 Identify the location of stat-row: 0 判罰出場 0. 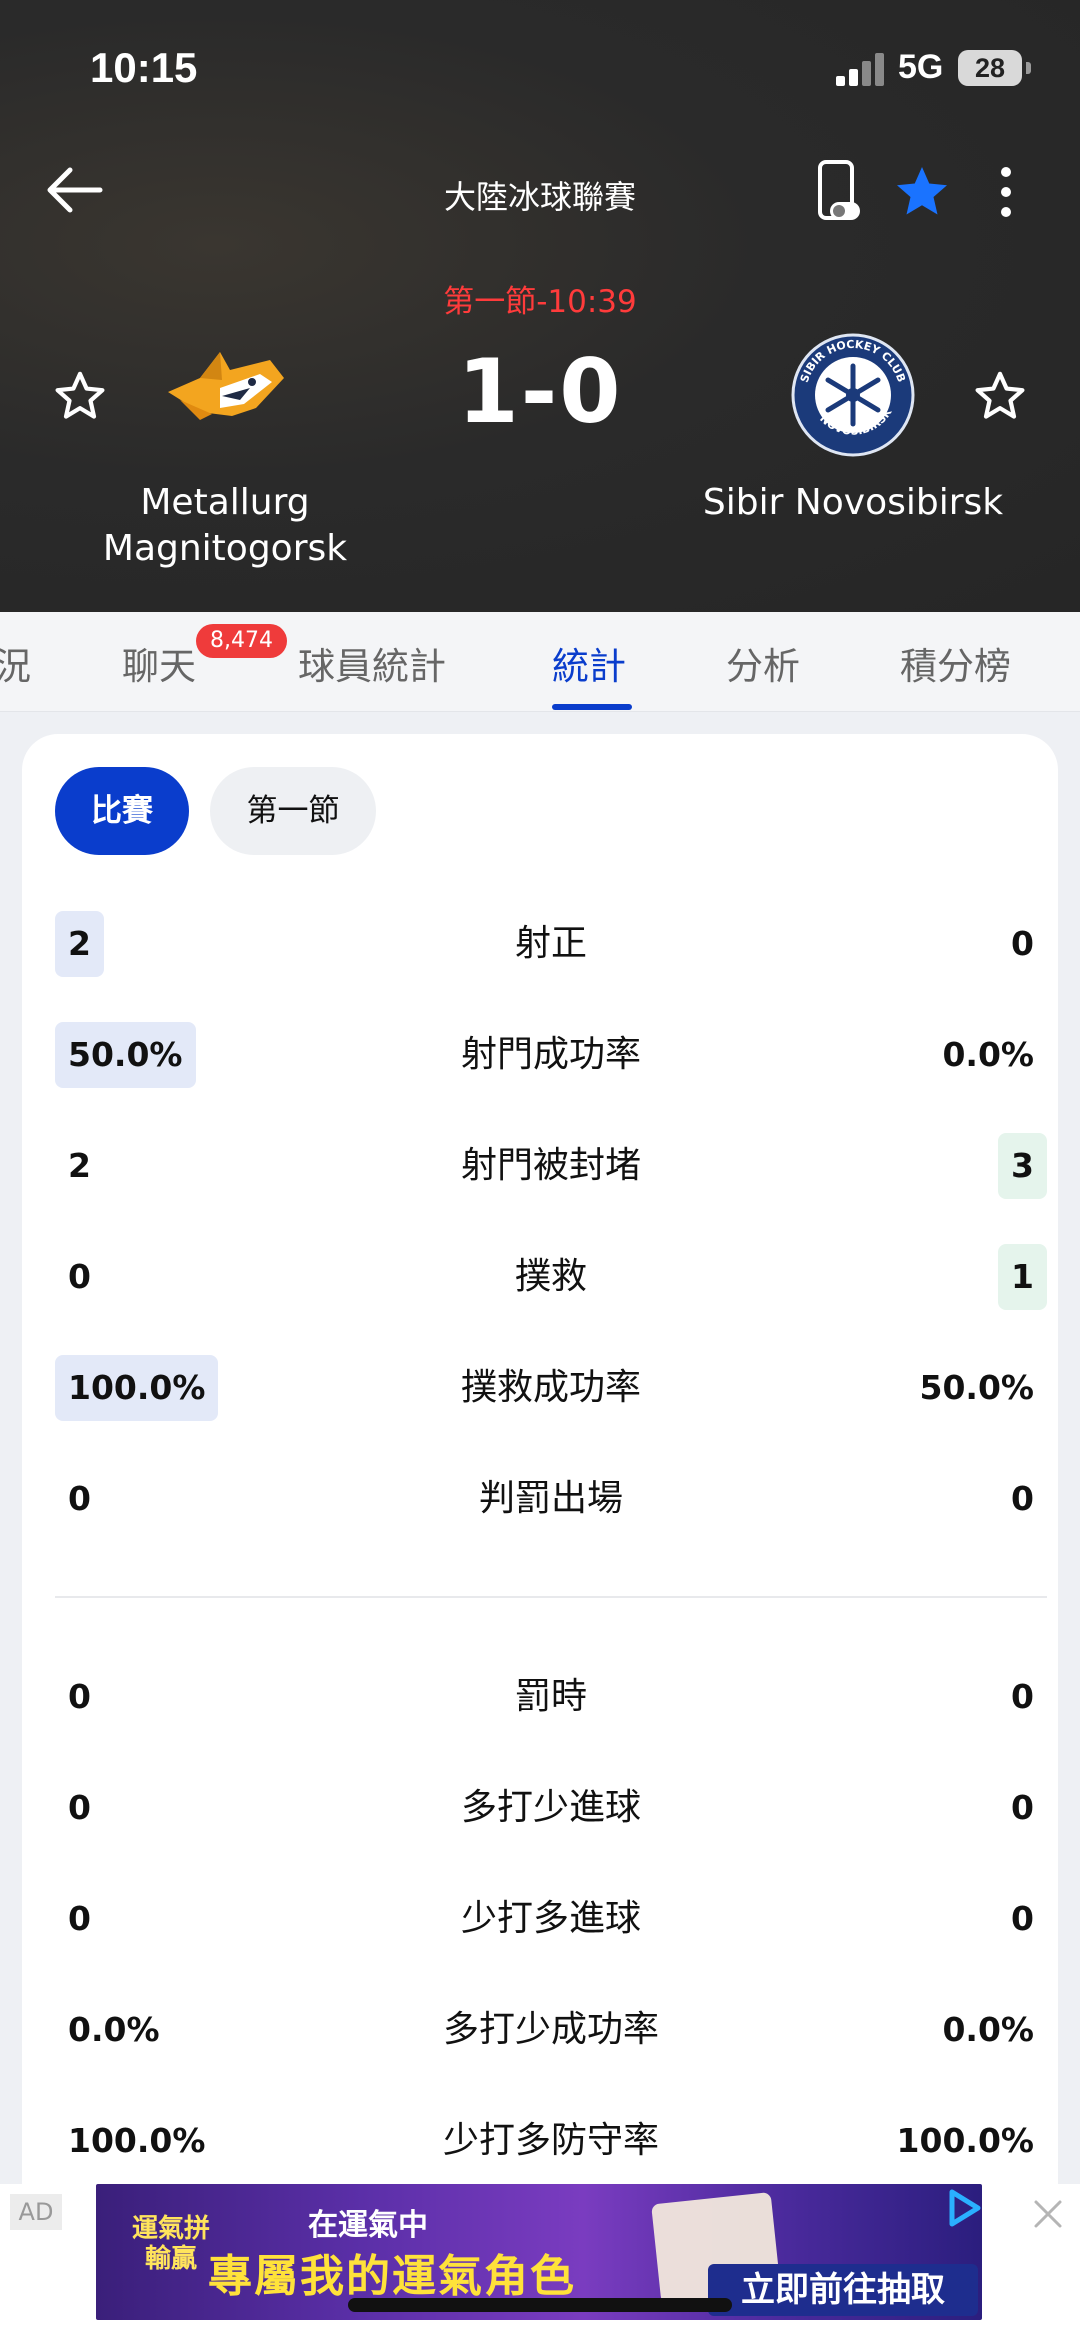
(551, 1499).